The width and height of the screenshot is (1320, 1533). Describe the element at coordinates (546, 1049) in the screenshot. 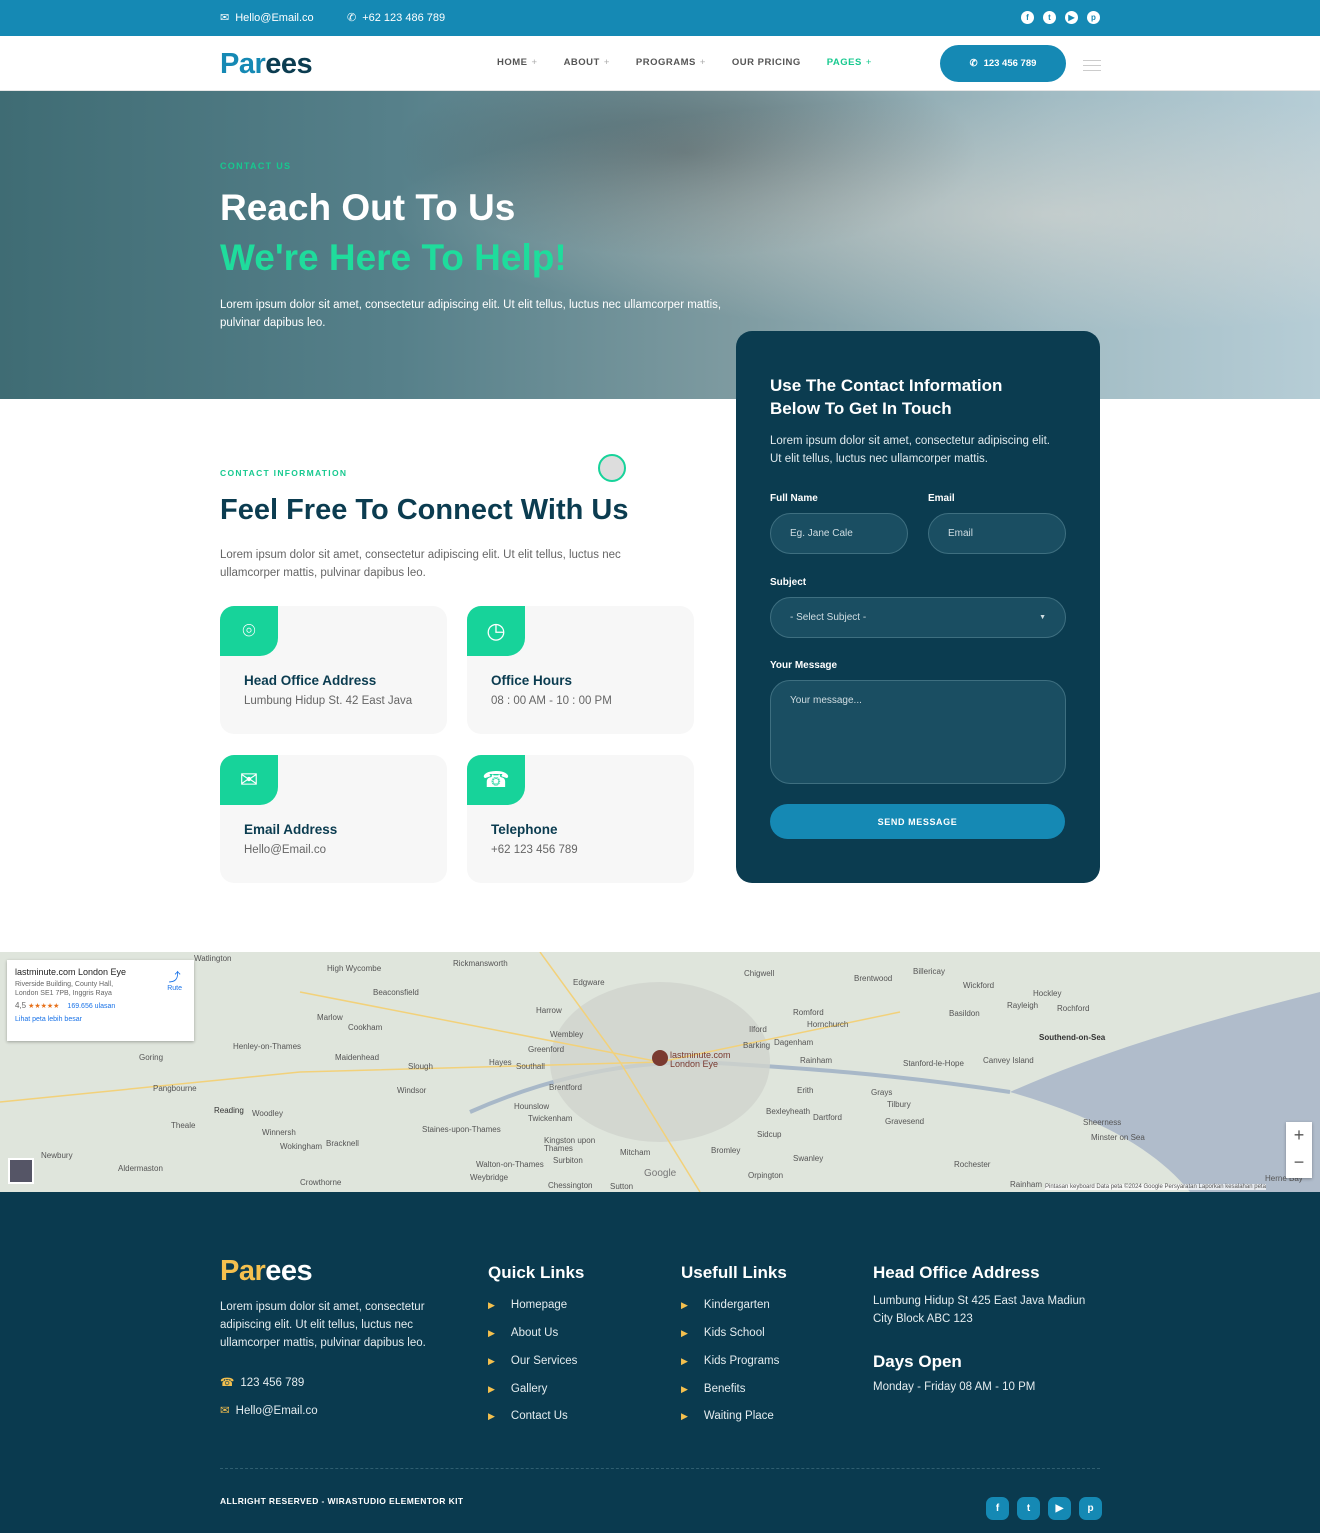

I see `map-label: Greenford` at that location.